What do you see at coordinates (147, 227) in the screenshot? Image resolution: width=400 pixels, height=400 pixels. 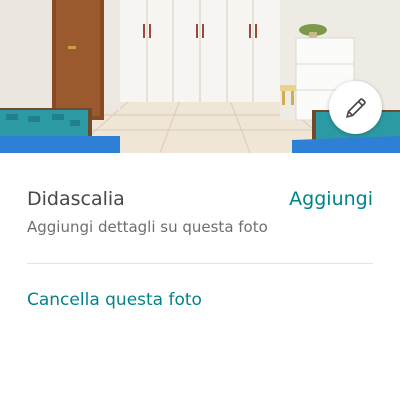 I see `caption-hint: Aggiungi dettagli su questa foto` at bounding box center [147, 227].